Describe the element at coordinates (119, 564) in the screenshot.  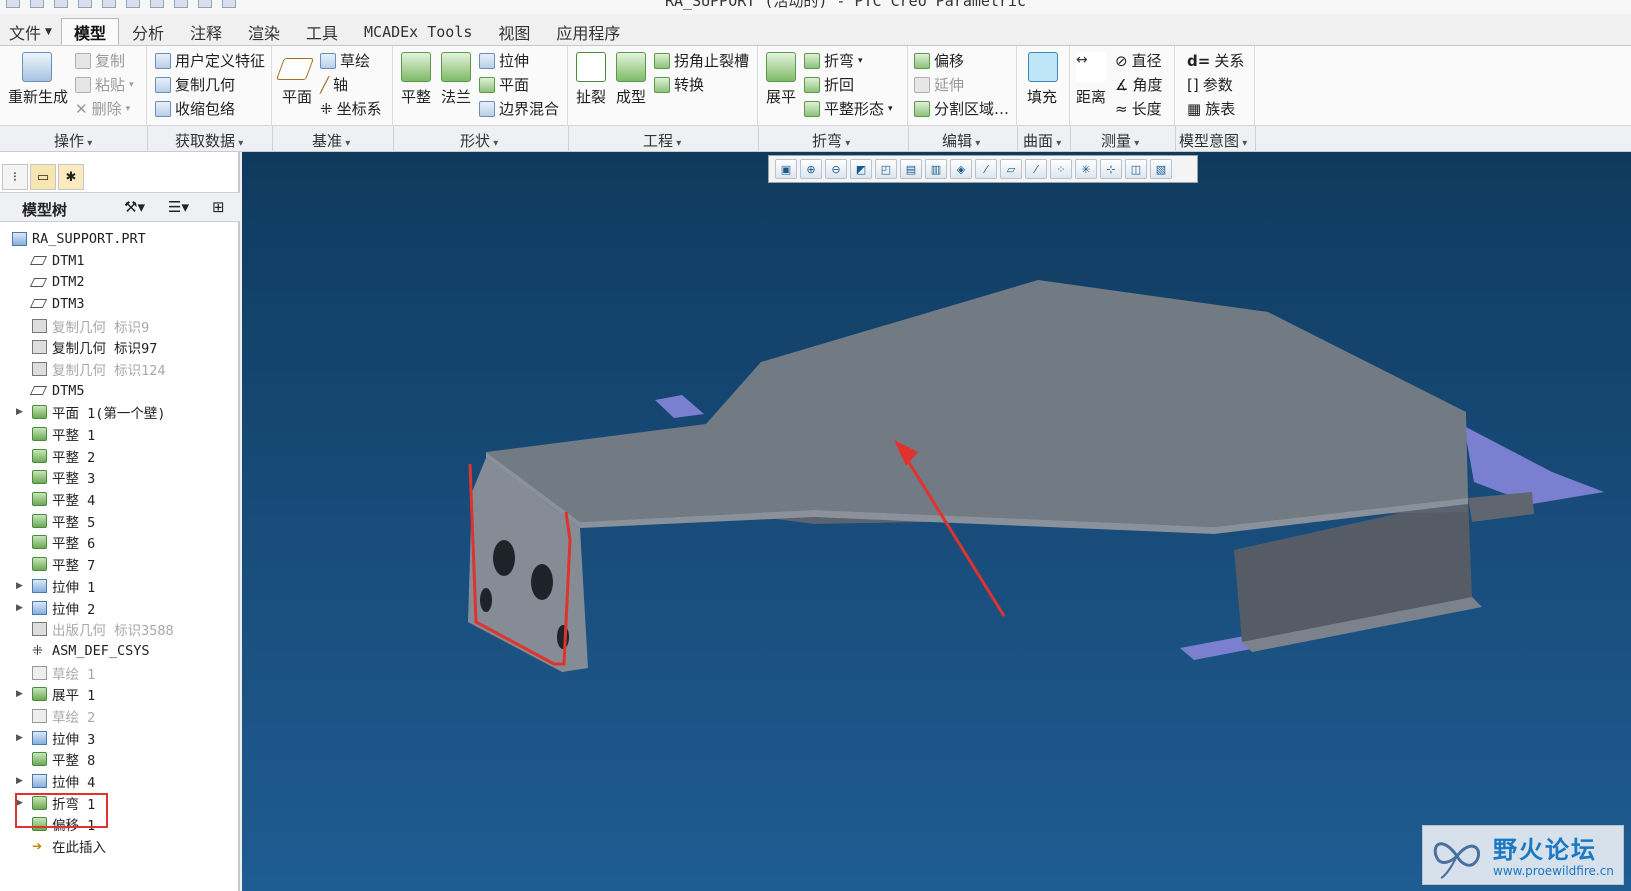
I see `tree-item: 平整 7` at that location.